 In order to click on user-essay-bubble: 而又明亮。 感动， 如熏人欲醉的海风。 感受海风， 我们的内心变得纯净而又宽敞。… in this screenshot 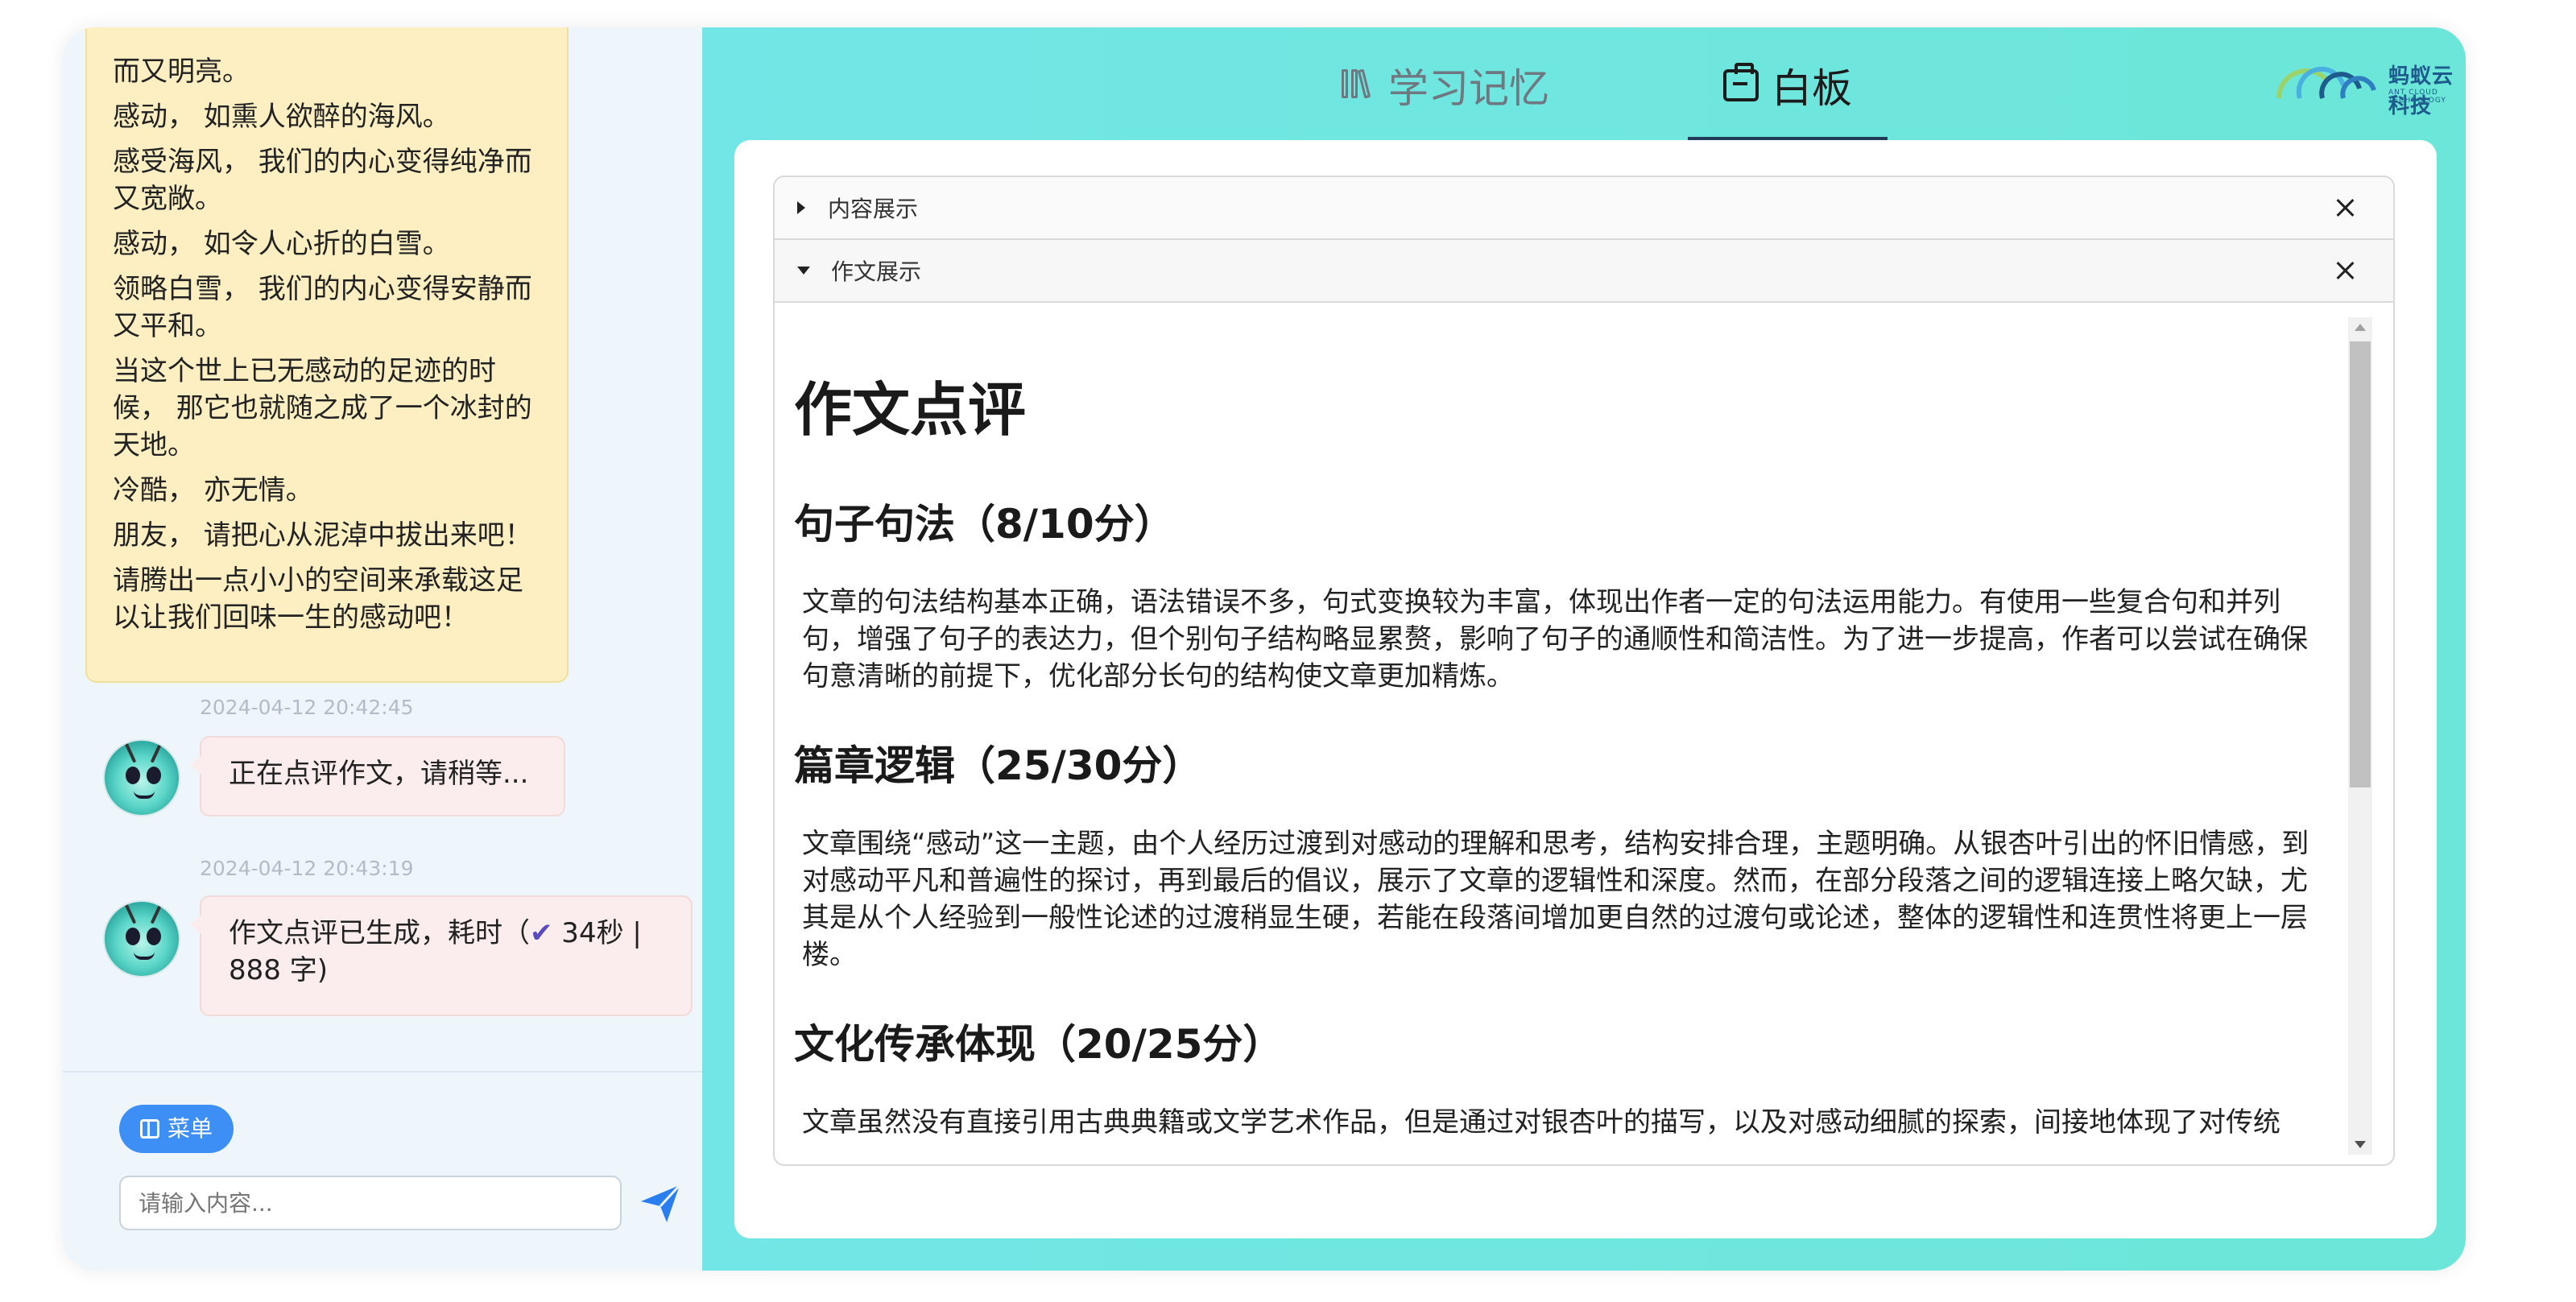, I will do `click(327, 355)`.